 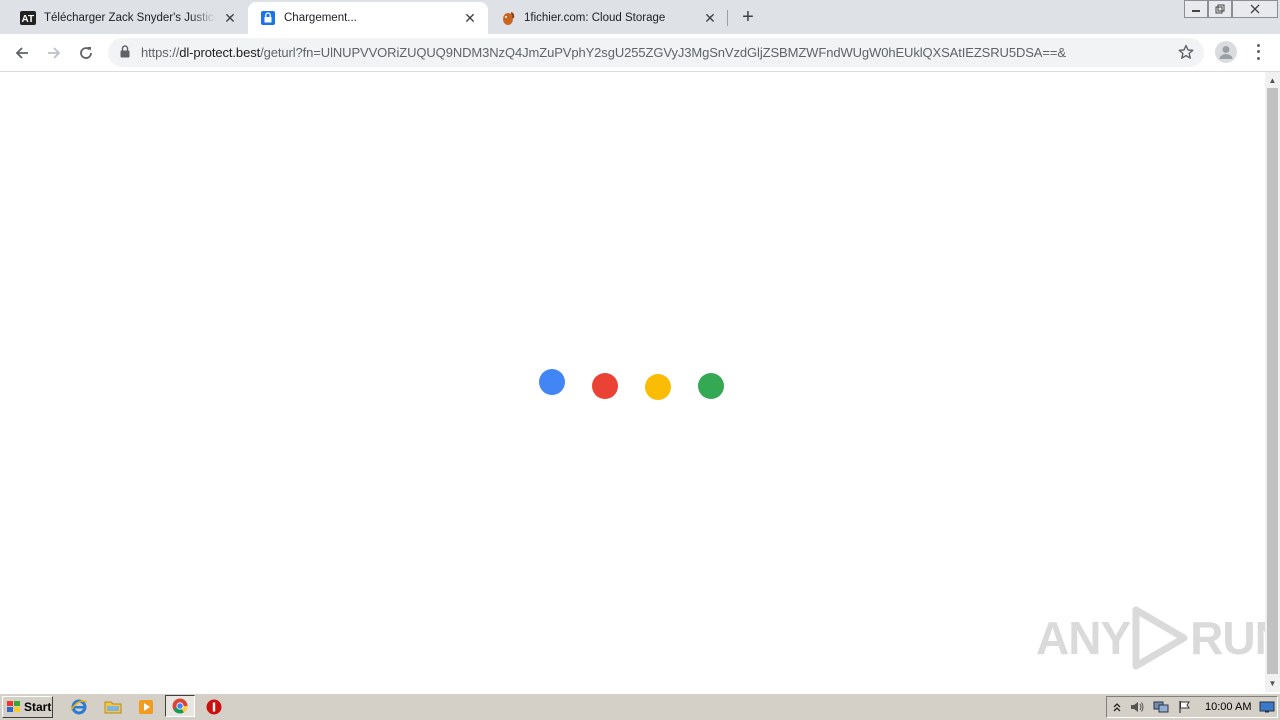 I want to click on arrow-left-icon, so click(x=21, y=53).